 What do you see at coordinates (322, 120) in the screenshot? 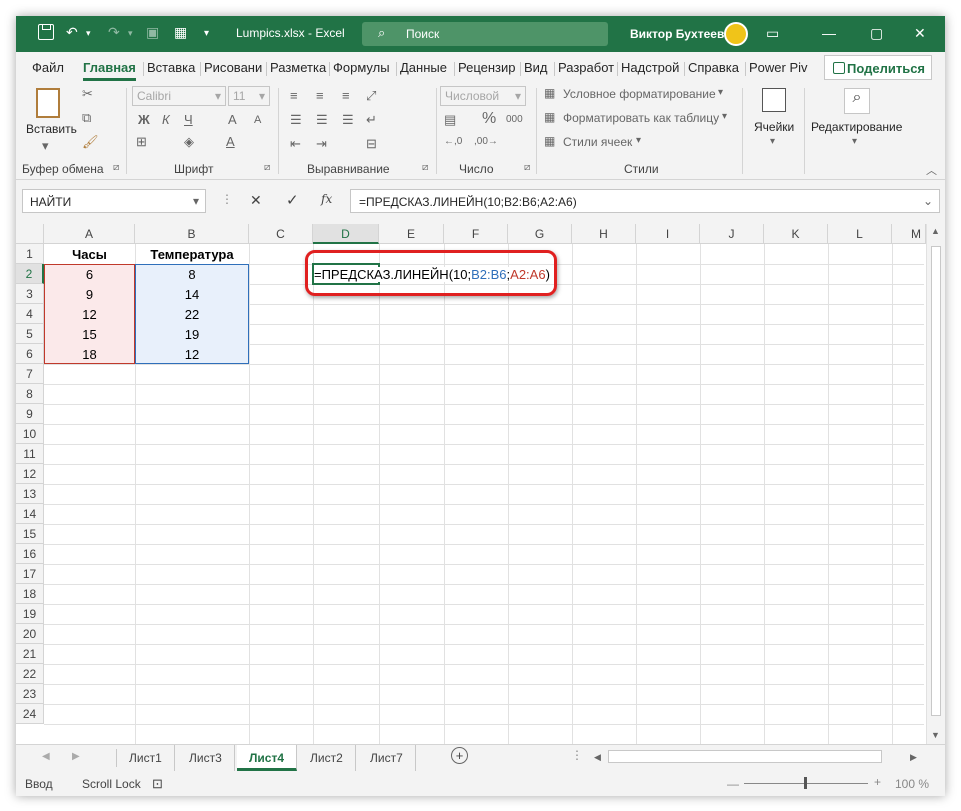
I see `align-center-icon: ☰` at bounding box center [322, 120].